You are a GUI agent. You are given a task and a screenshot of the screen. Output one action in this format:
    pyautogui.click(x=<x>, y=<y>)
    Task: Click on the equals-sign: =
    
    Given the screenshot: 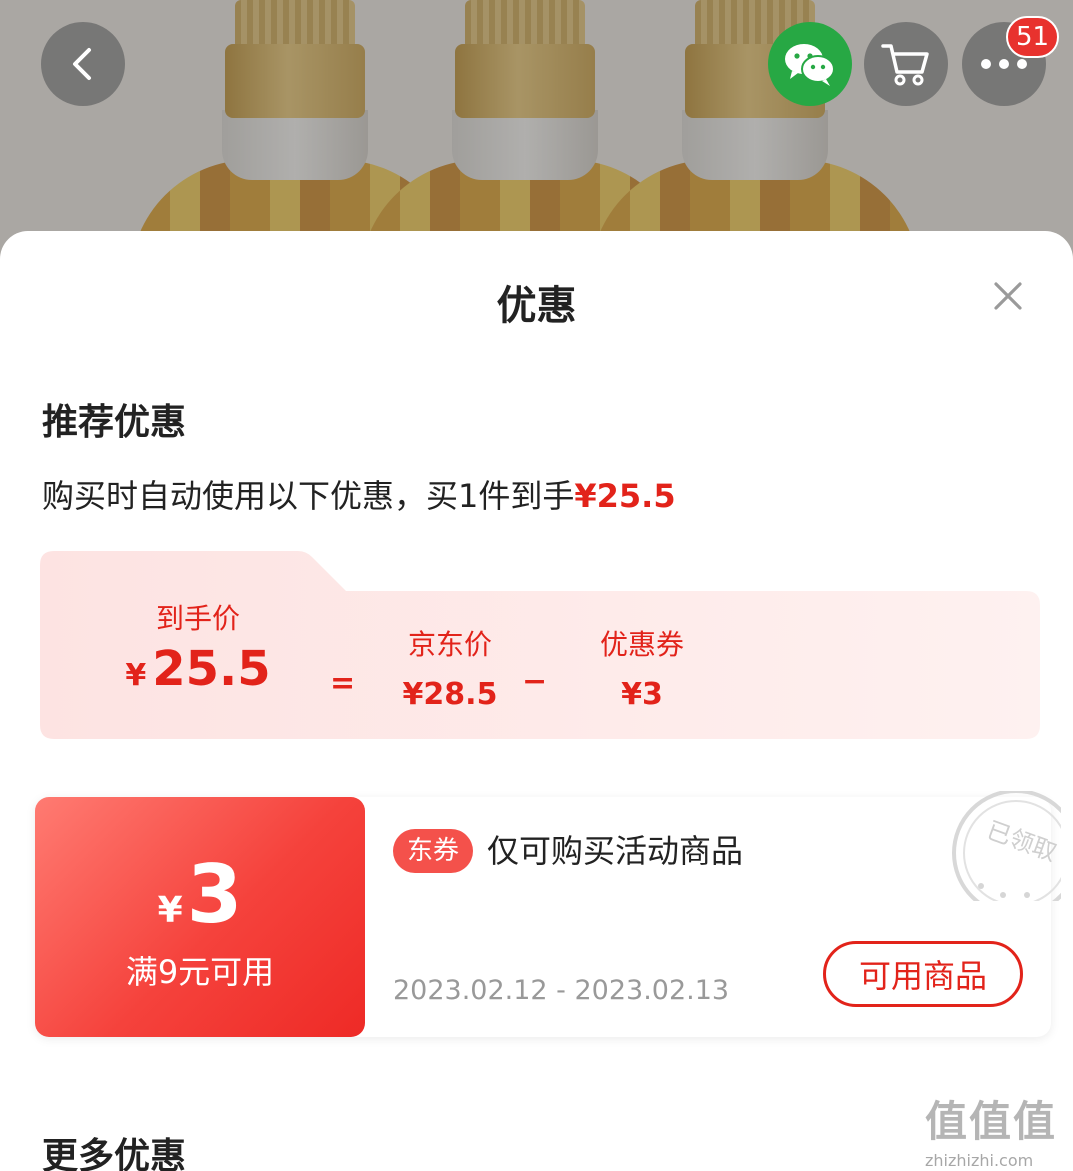 What is the action you would take?
    pyautogui.click(x=343, y=683)
    